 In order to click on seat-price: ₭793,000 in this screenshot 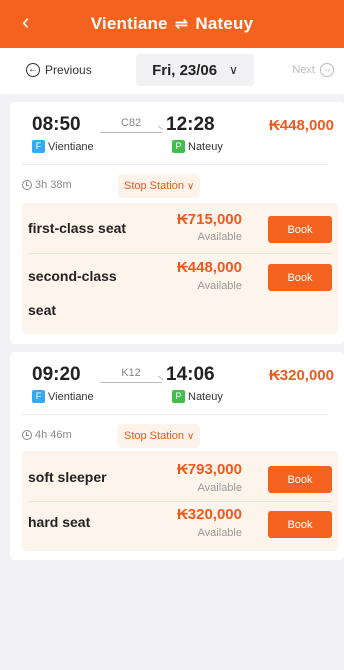, I will do `click(209, 469)`.